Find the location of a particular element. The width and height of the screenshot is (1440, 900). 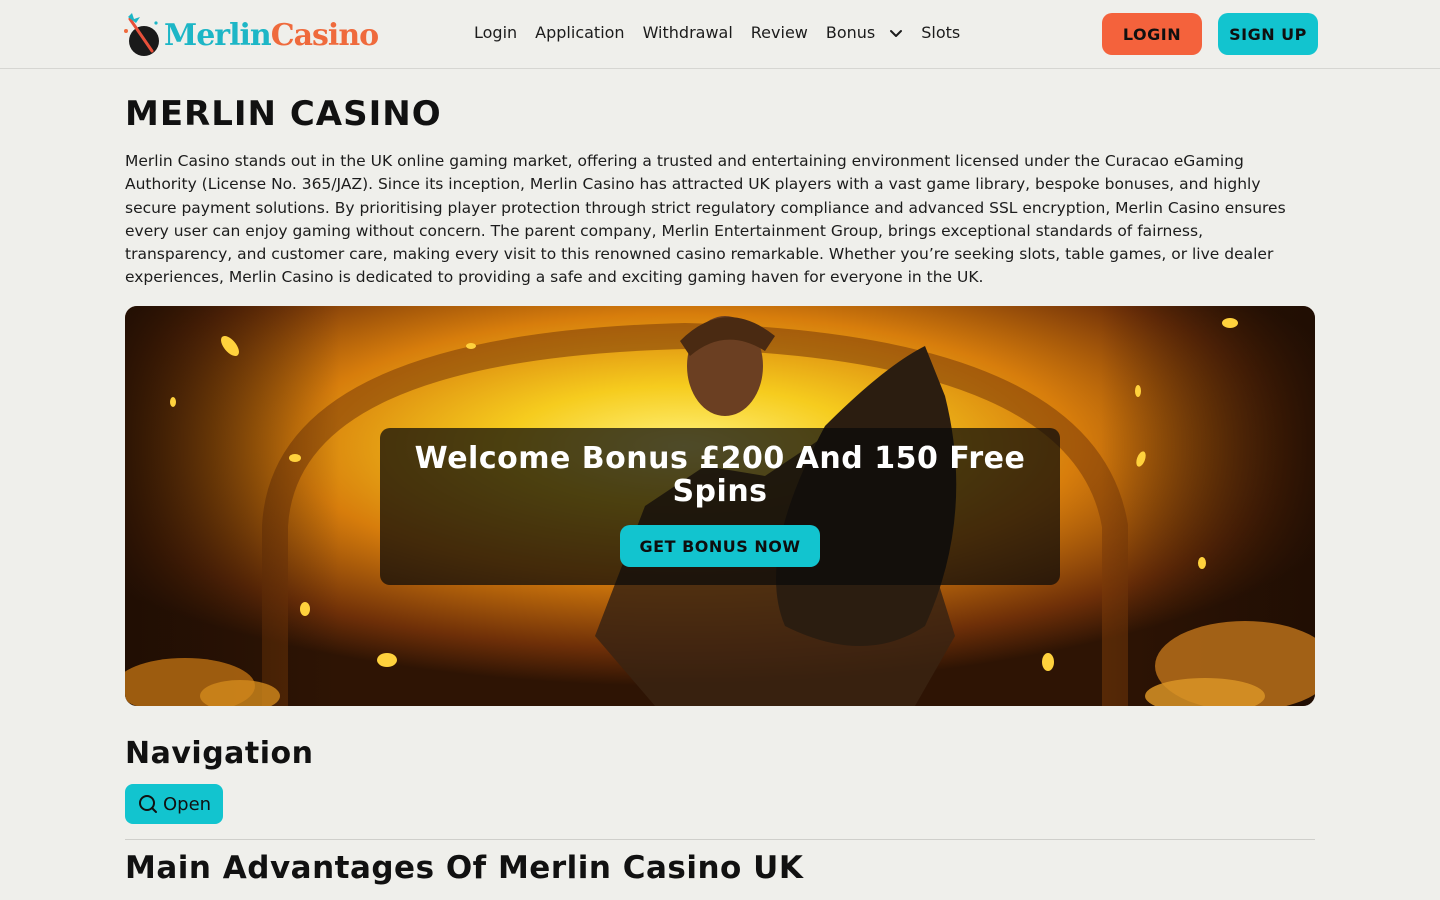

signup-button: SIGN UP is located at coordinates (1268, 34).